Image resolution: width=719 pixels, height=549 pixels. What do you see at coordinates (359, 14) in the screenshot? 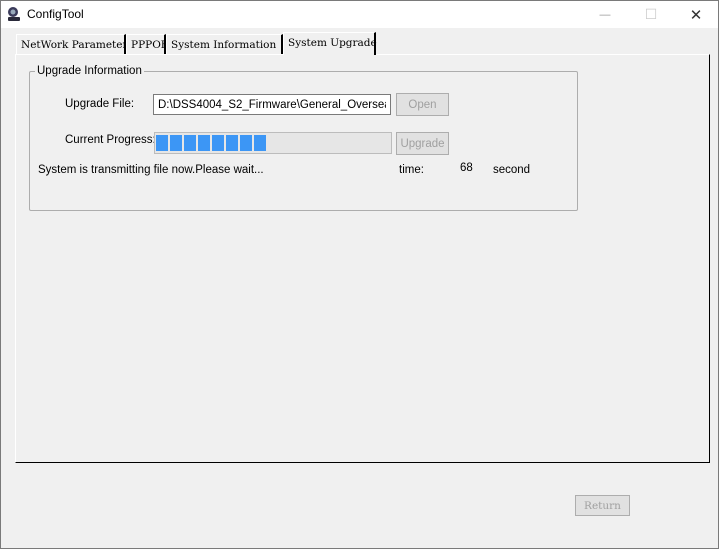
I see `title-bar: ConfigTool — ☐ ✕` at bounding box center [359, 14].